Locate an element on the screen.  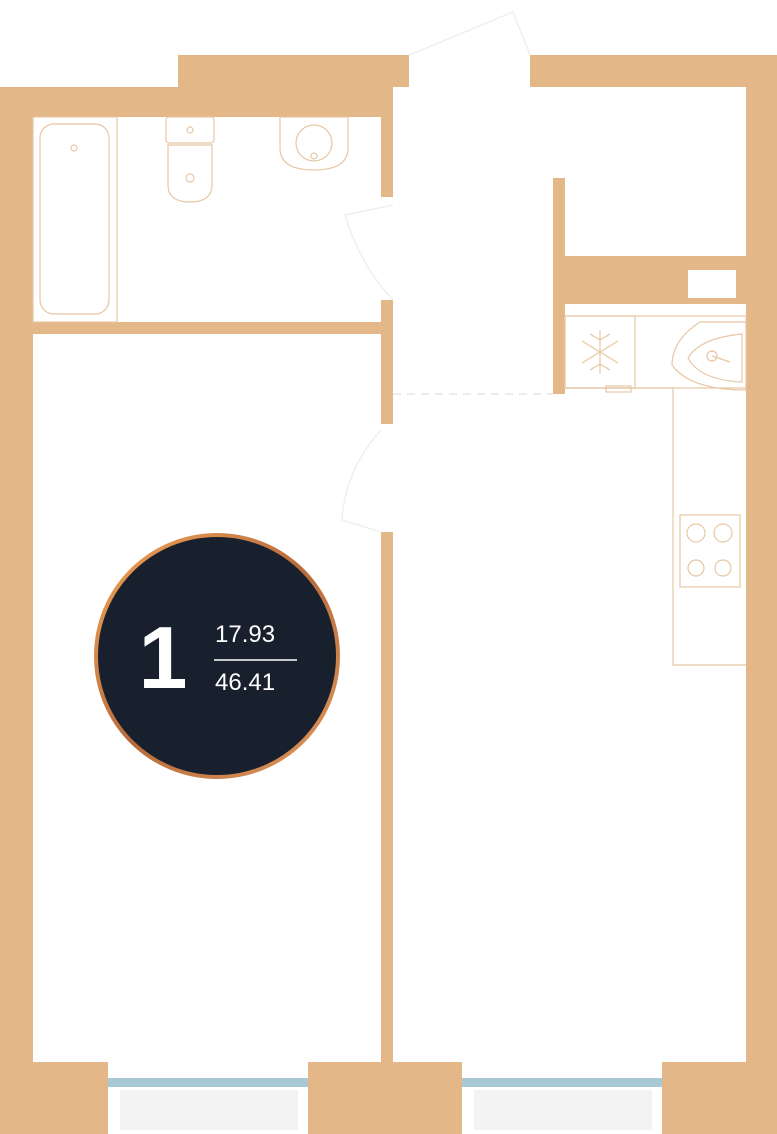
badge-room-count: 1 is located at coordinates (163, 657).